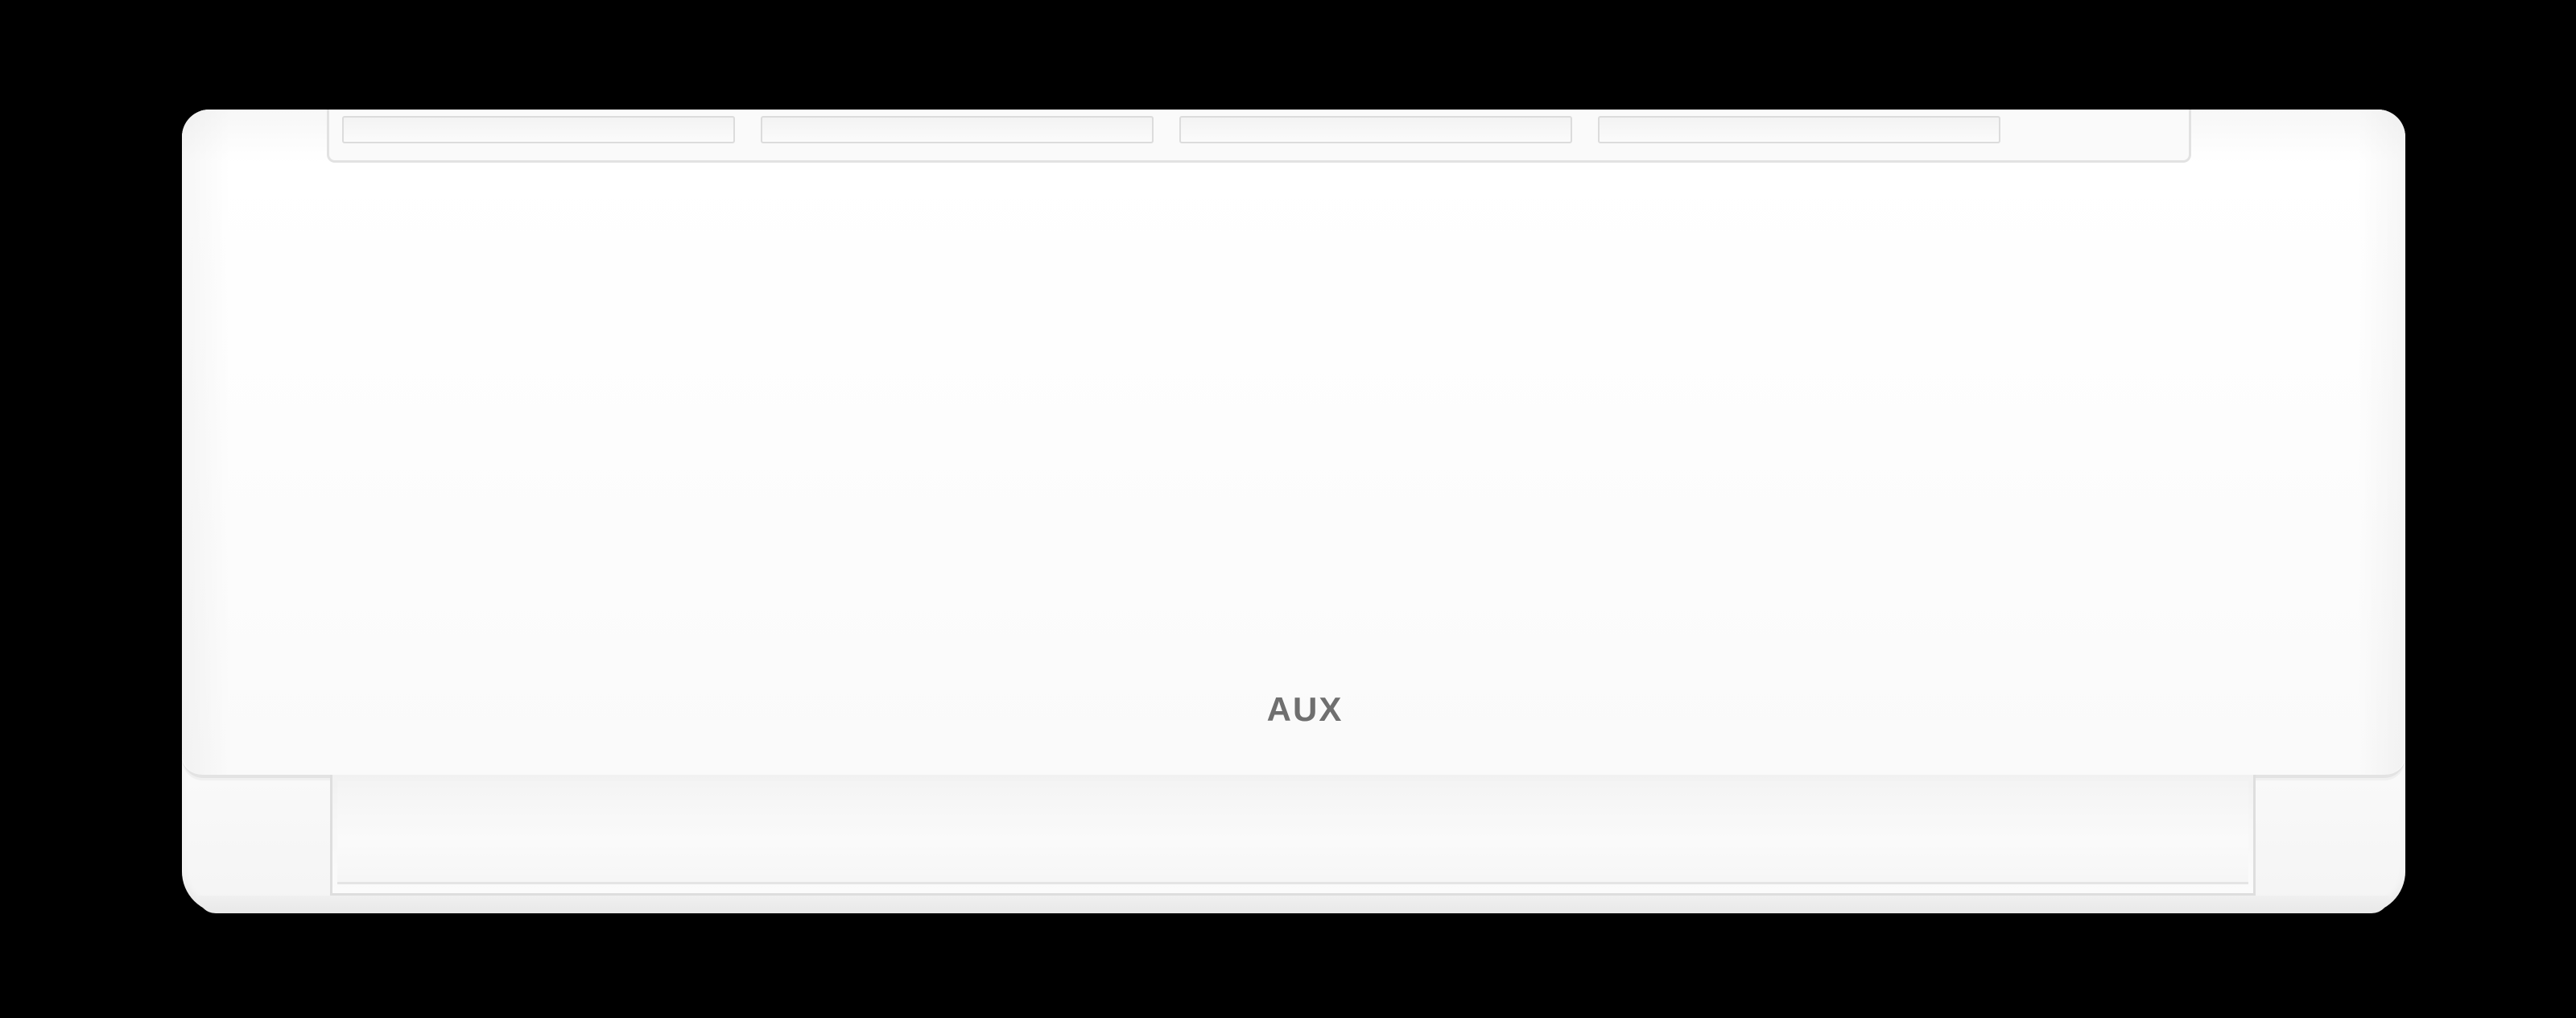  I want to click on panel-left-edge, so click(206, 442).